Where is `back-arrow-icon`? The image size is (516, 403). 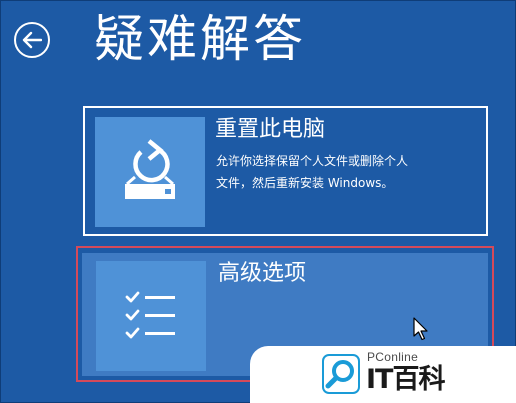
back-arrow-icon is located at coordinates (32, 40).